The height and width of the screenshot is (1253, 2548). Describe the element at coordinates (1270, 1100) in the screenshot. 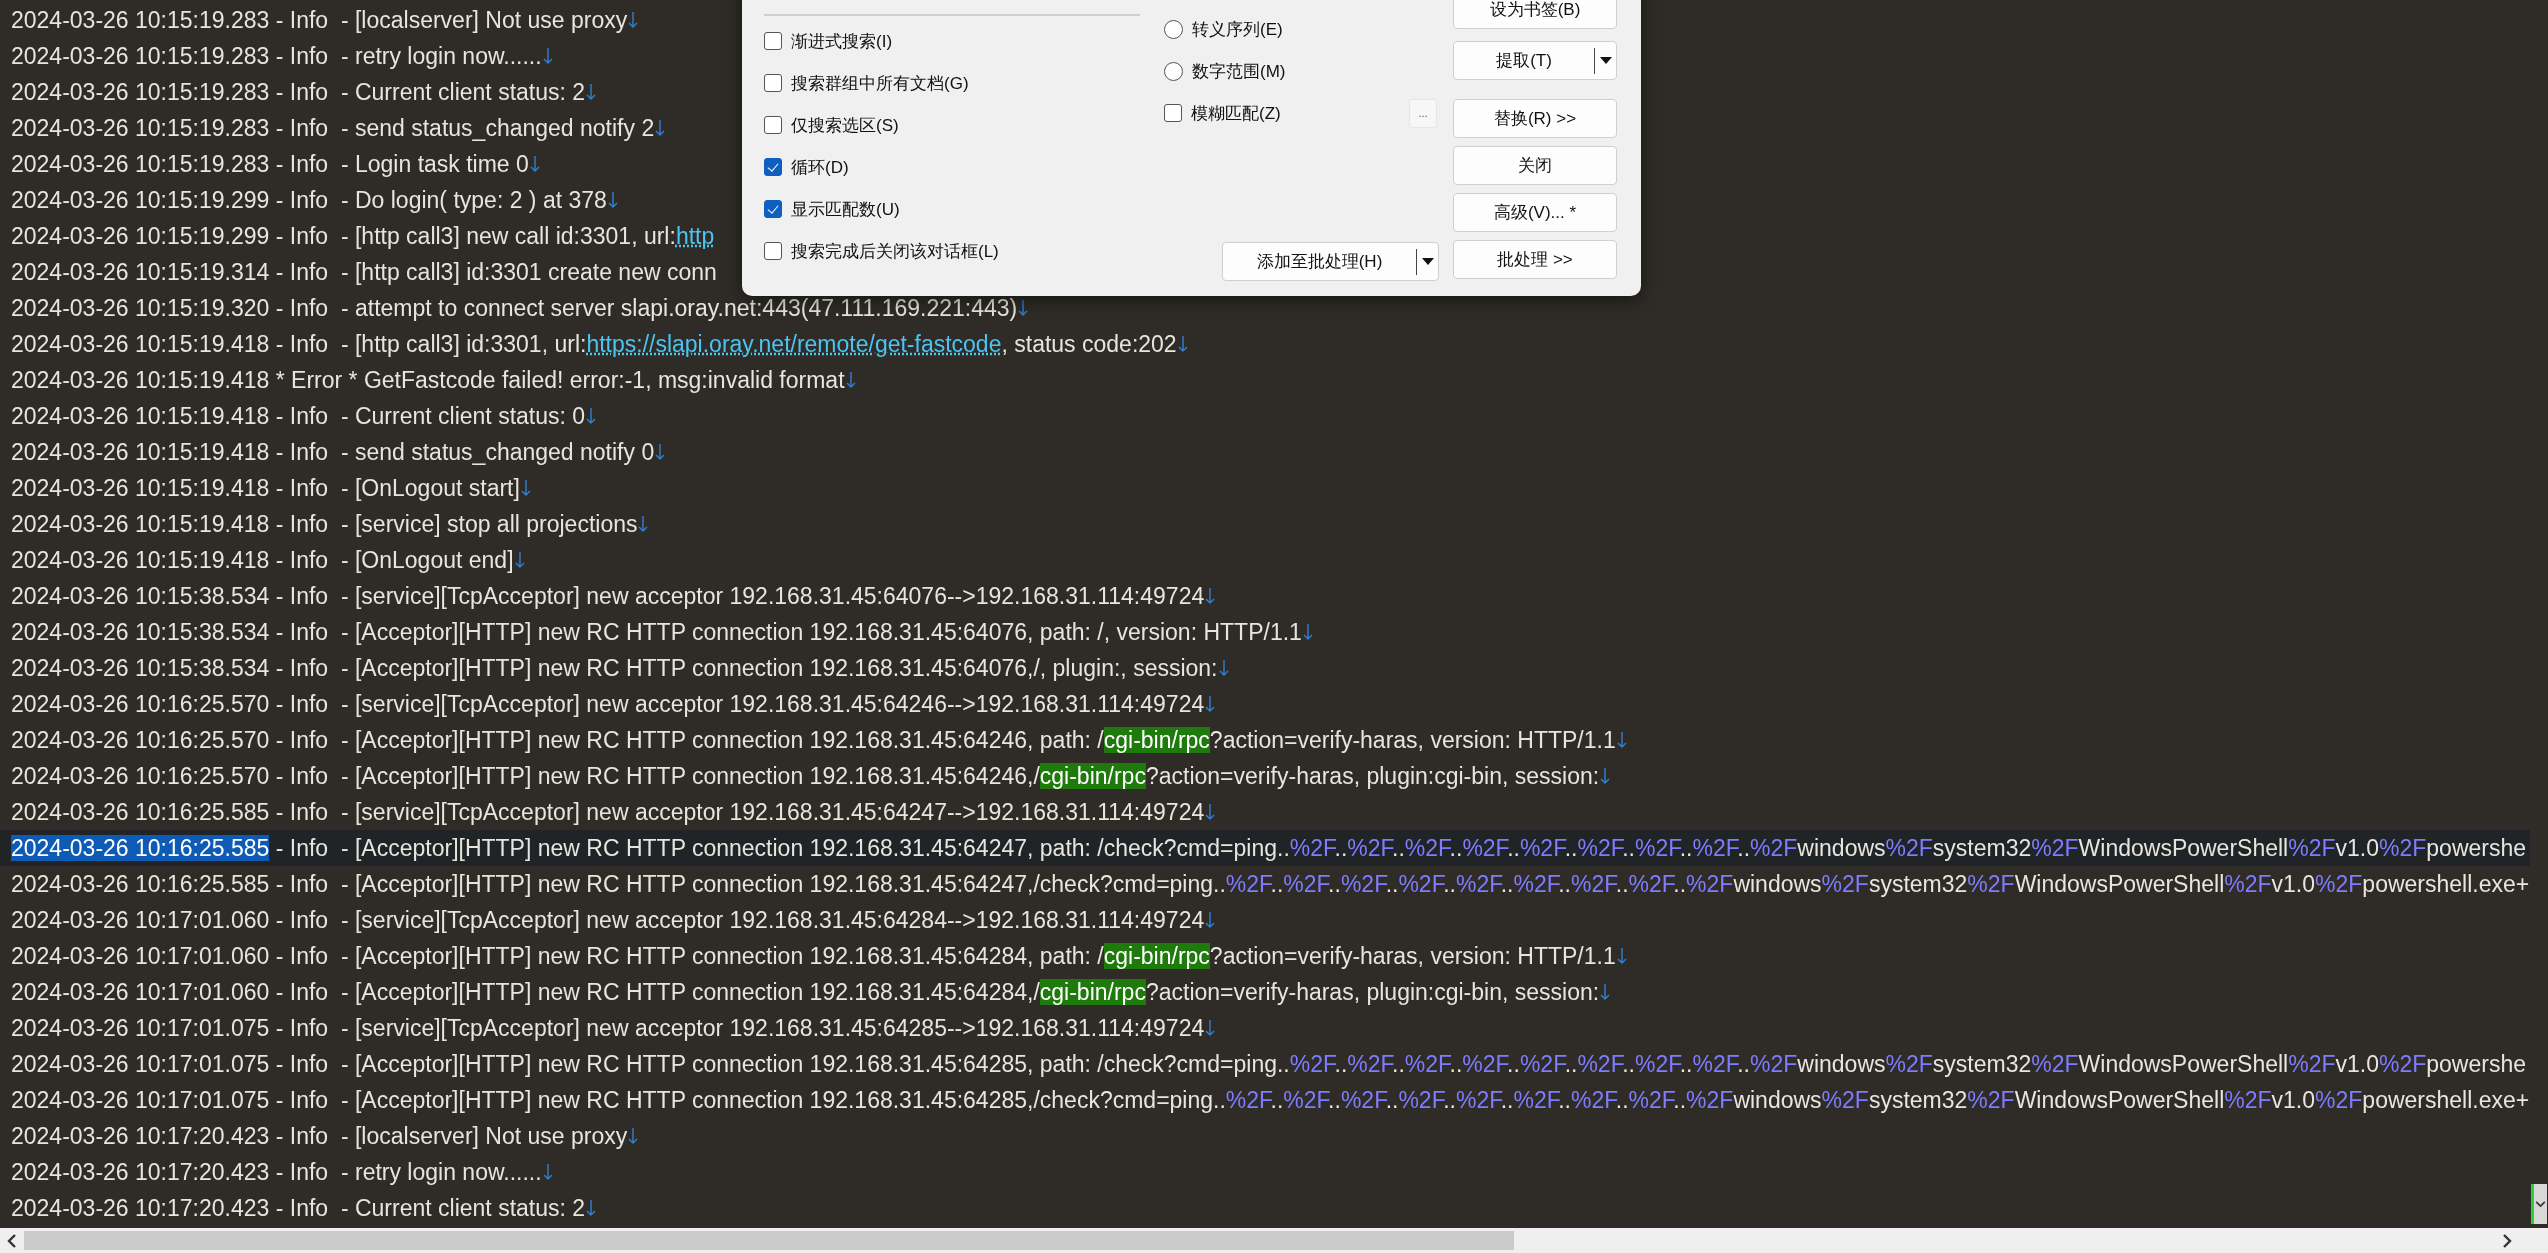

I see `log-line: 2024-03-26 10:17:01.075 - Info - [Acceptor][HTTP] new RC HTTP connection 192.168.31.45:64285,/check?cmd=ping..%2F..%2F..%2F..%2F..%2F..%2F..%2F..%2F..%2Fwindows%2Fsystem32%2FWindowsPowerShell%2Fv1.0%2Fpowershell.exe+` at that location.